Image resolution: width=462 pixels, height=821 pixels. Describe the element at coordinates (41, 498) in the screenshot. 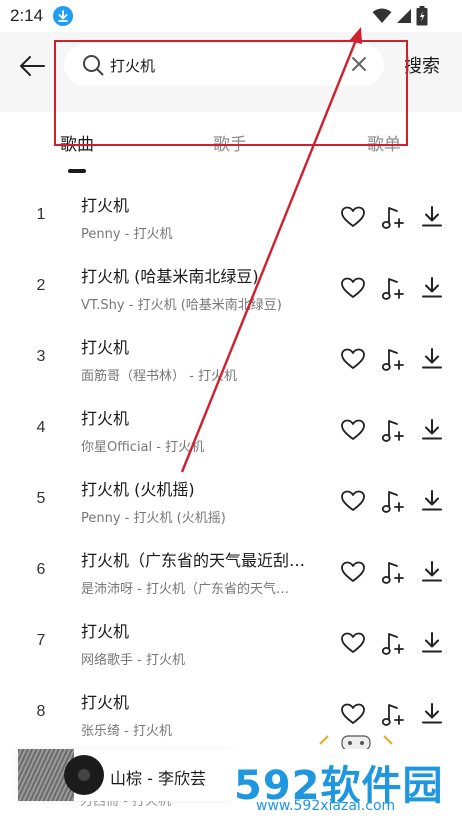

I see `song-index: 5` at that location.